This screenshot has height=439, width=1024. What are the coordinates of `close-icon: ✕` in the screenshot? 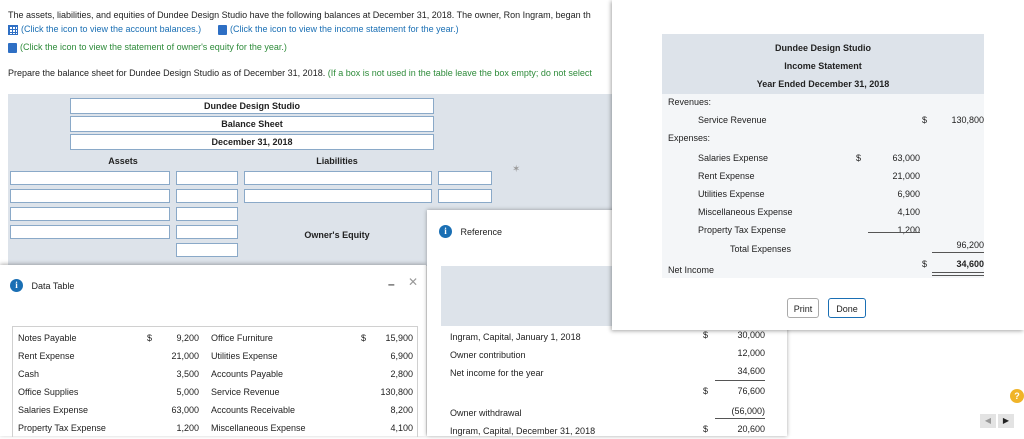 It's located at (413, 282).